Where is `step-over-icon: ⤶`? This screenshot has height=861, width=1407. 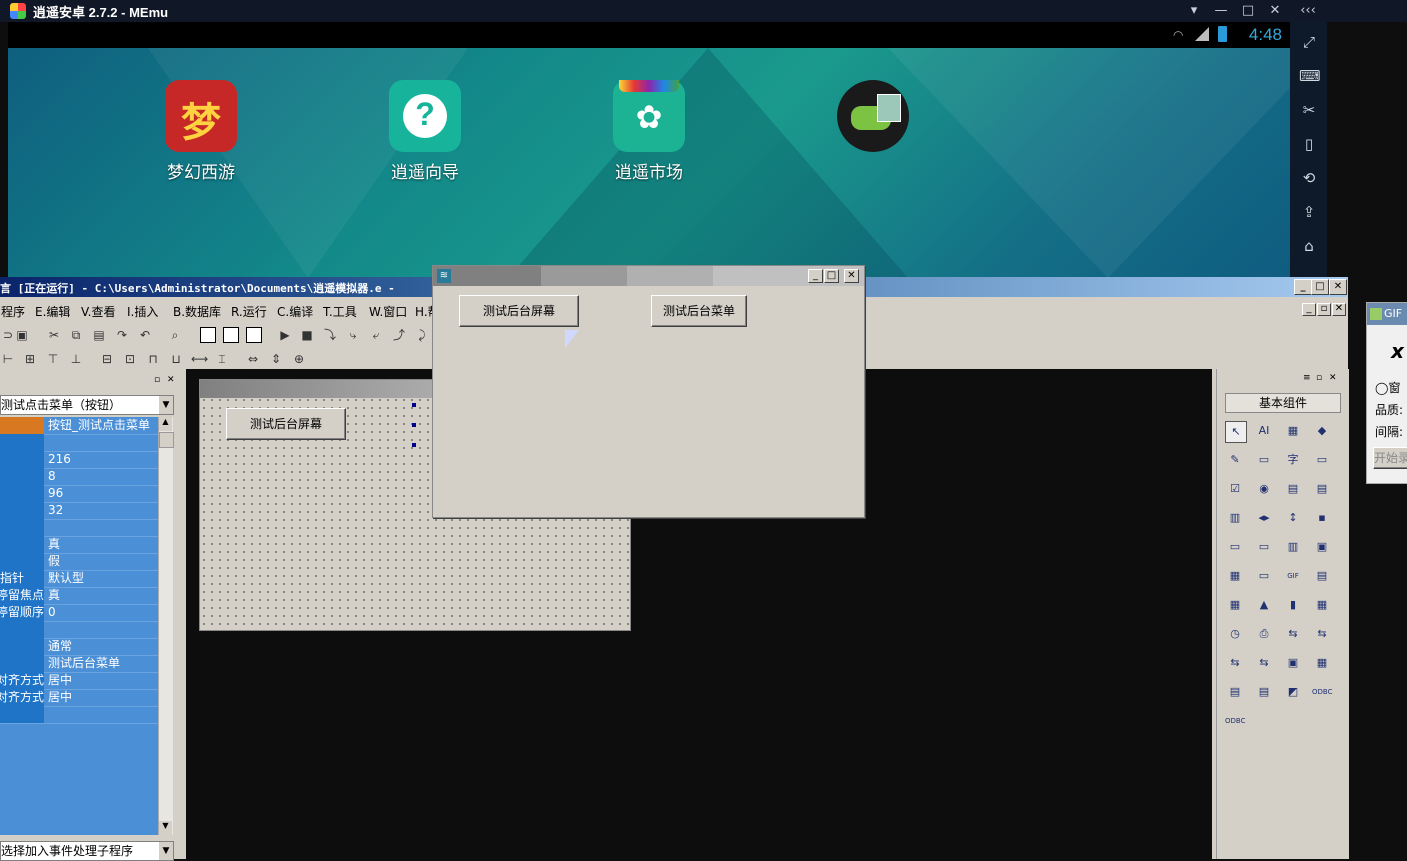 step-over-icon: ⤶ is located at coordinates (376, 335).